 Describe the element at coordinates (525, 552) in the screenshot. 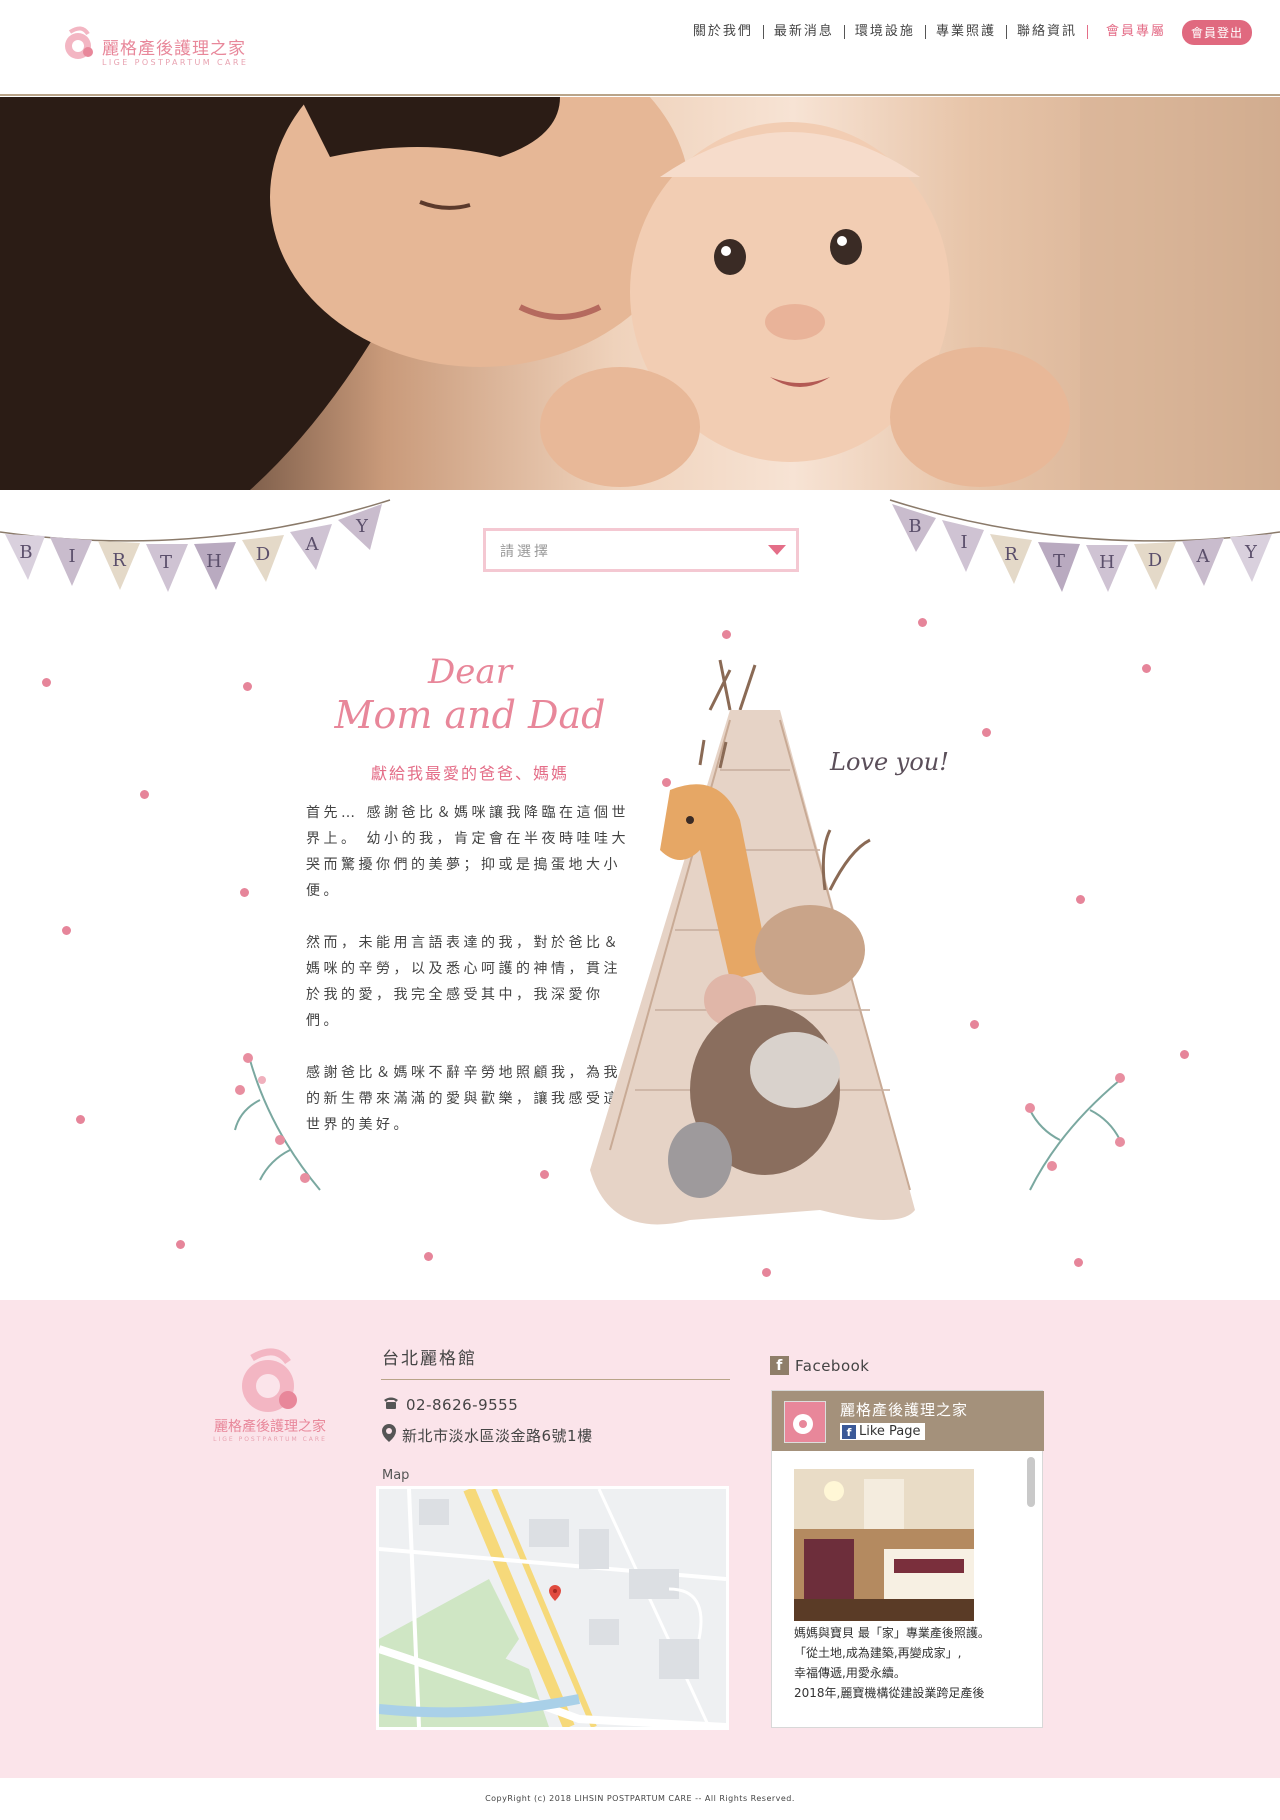

I see `select-placeholder: 請選擇` at that location.